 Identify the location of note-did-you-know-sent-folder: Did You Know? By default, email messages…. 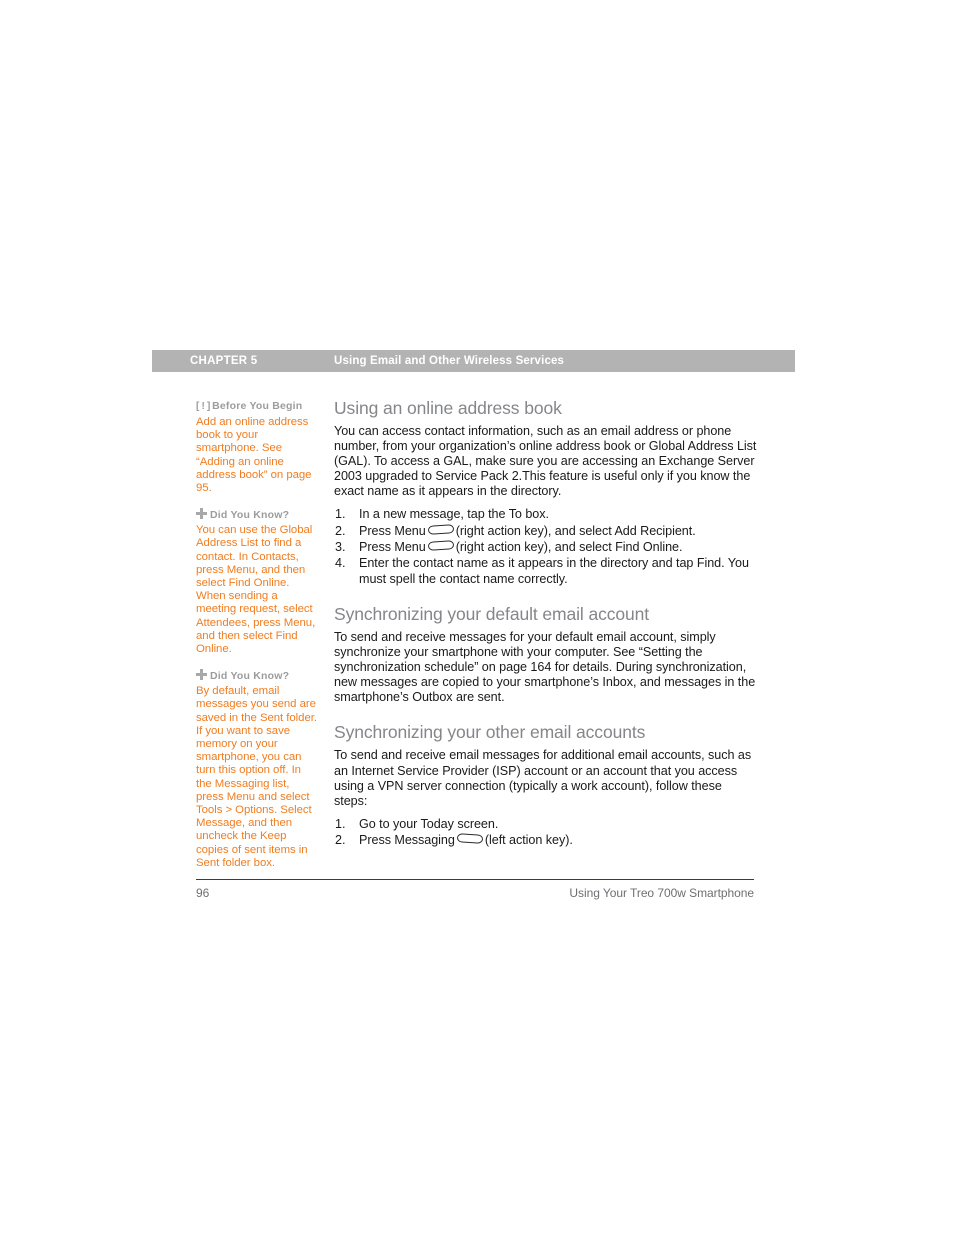
(257, 769).